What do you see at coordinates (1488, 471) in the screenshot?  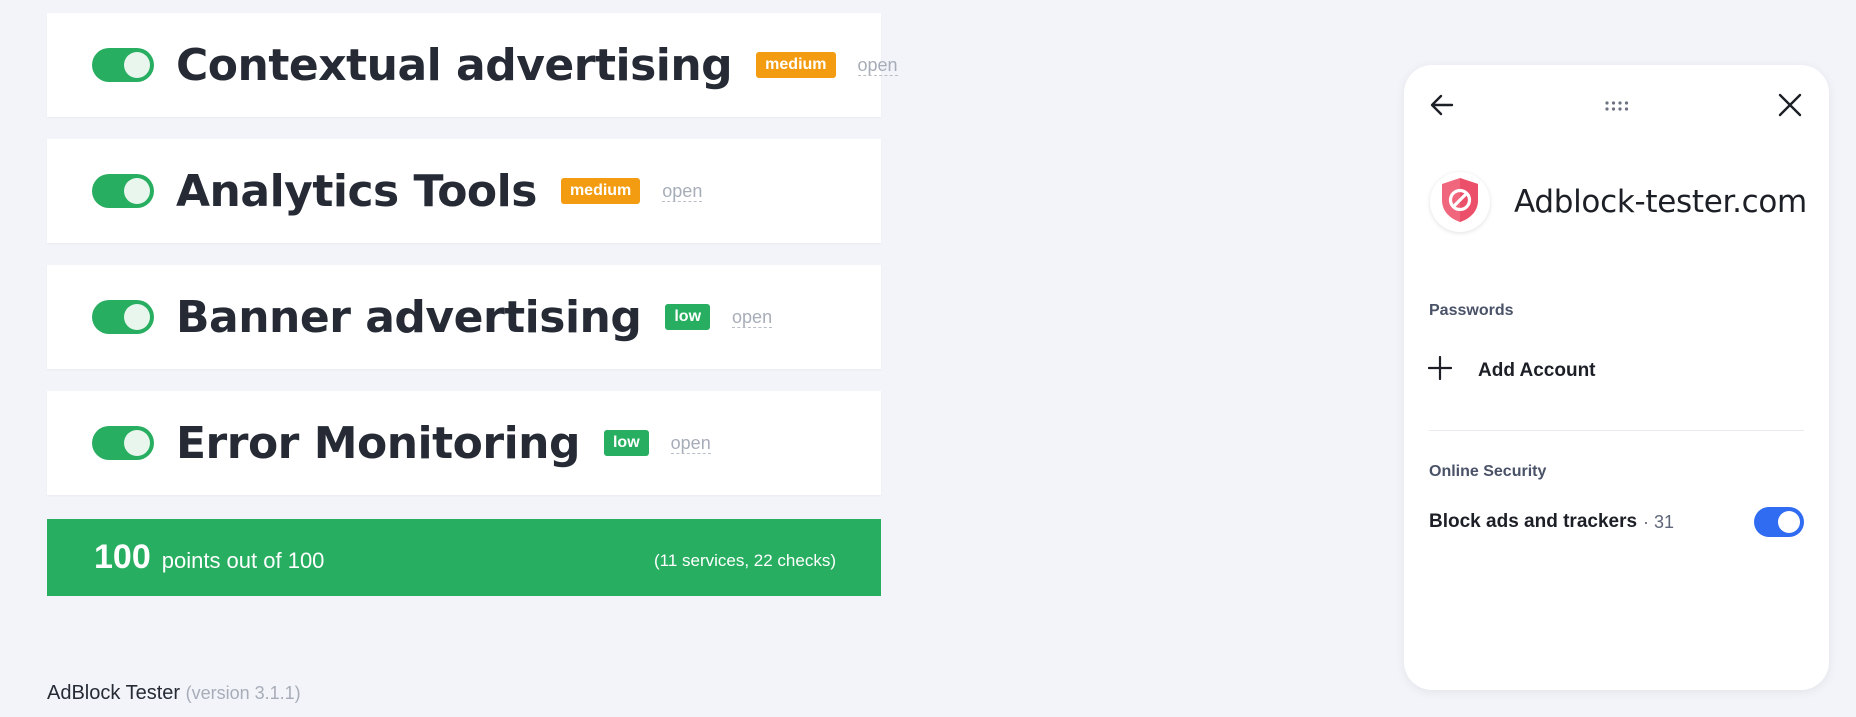 I see `online-security-section-label: Online Security` at bounding box center [1488, 471].